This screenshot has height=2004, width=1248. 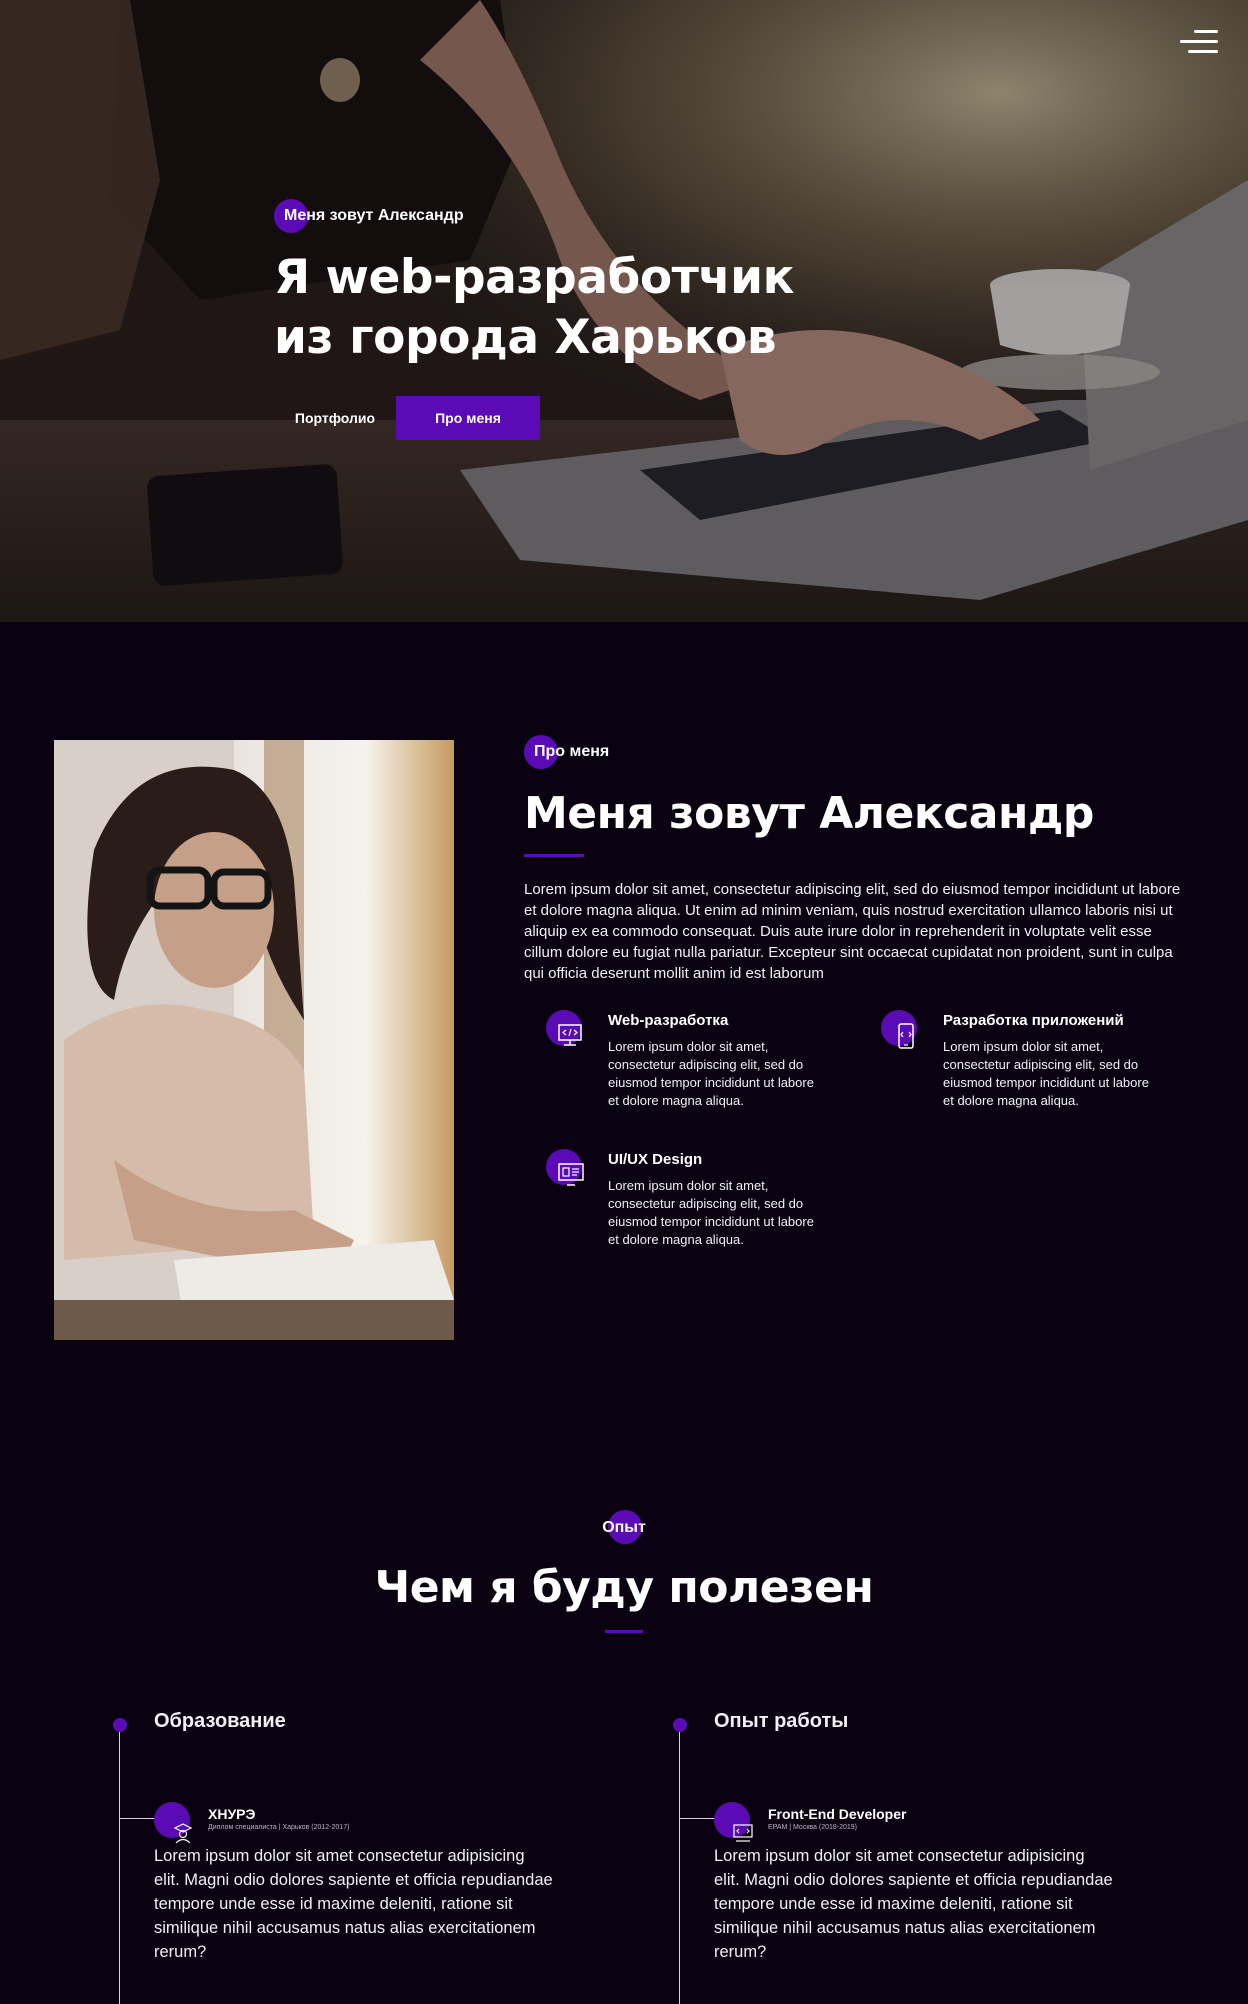 What do you see at coordinates (624, 1587) in the screenshot?
I see `experience-title: Чем я буду полезен` at bounding box center [624, 1587].